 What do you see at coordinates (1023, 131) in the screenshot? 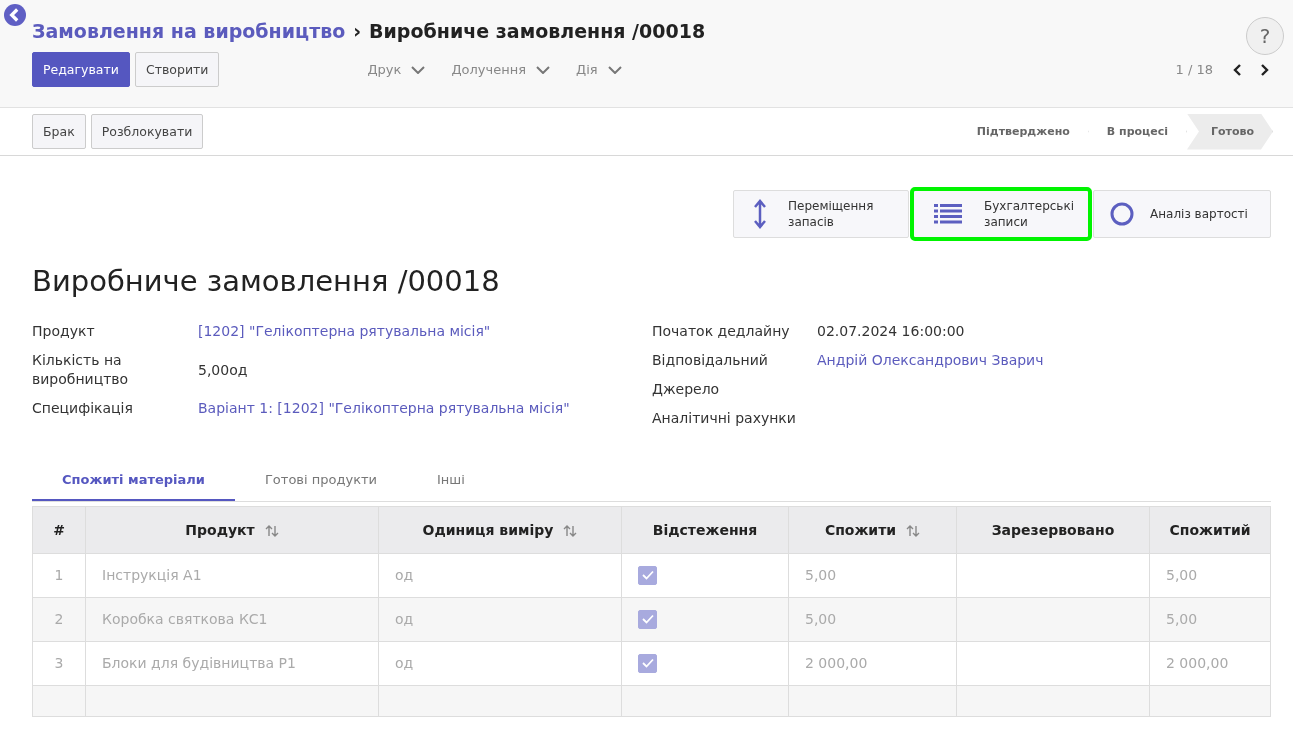
I see `status-stage: Підтверджено` at bounding box center [1023, 131].